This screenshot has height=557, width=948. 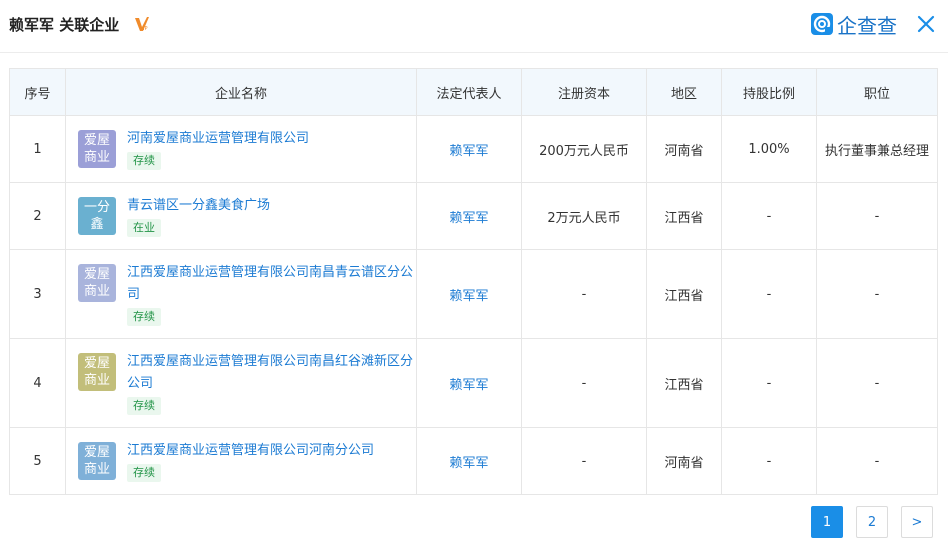 What do you see at coordinates (64, 25) in the screenshot?
I see `dialog-title: 赖军军 关联企业` at bounding box center [64, 25].